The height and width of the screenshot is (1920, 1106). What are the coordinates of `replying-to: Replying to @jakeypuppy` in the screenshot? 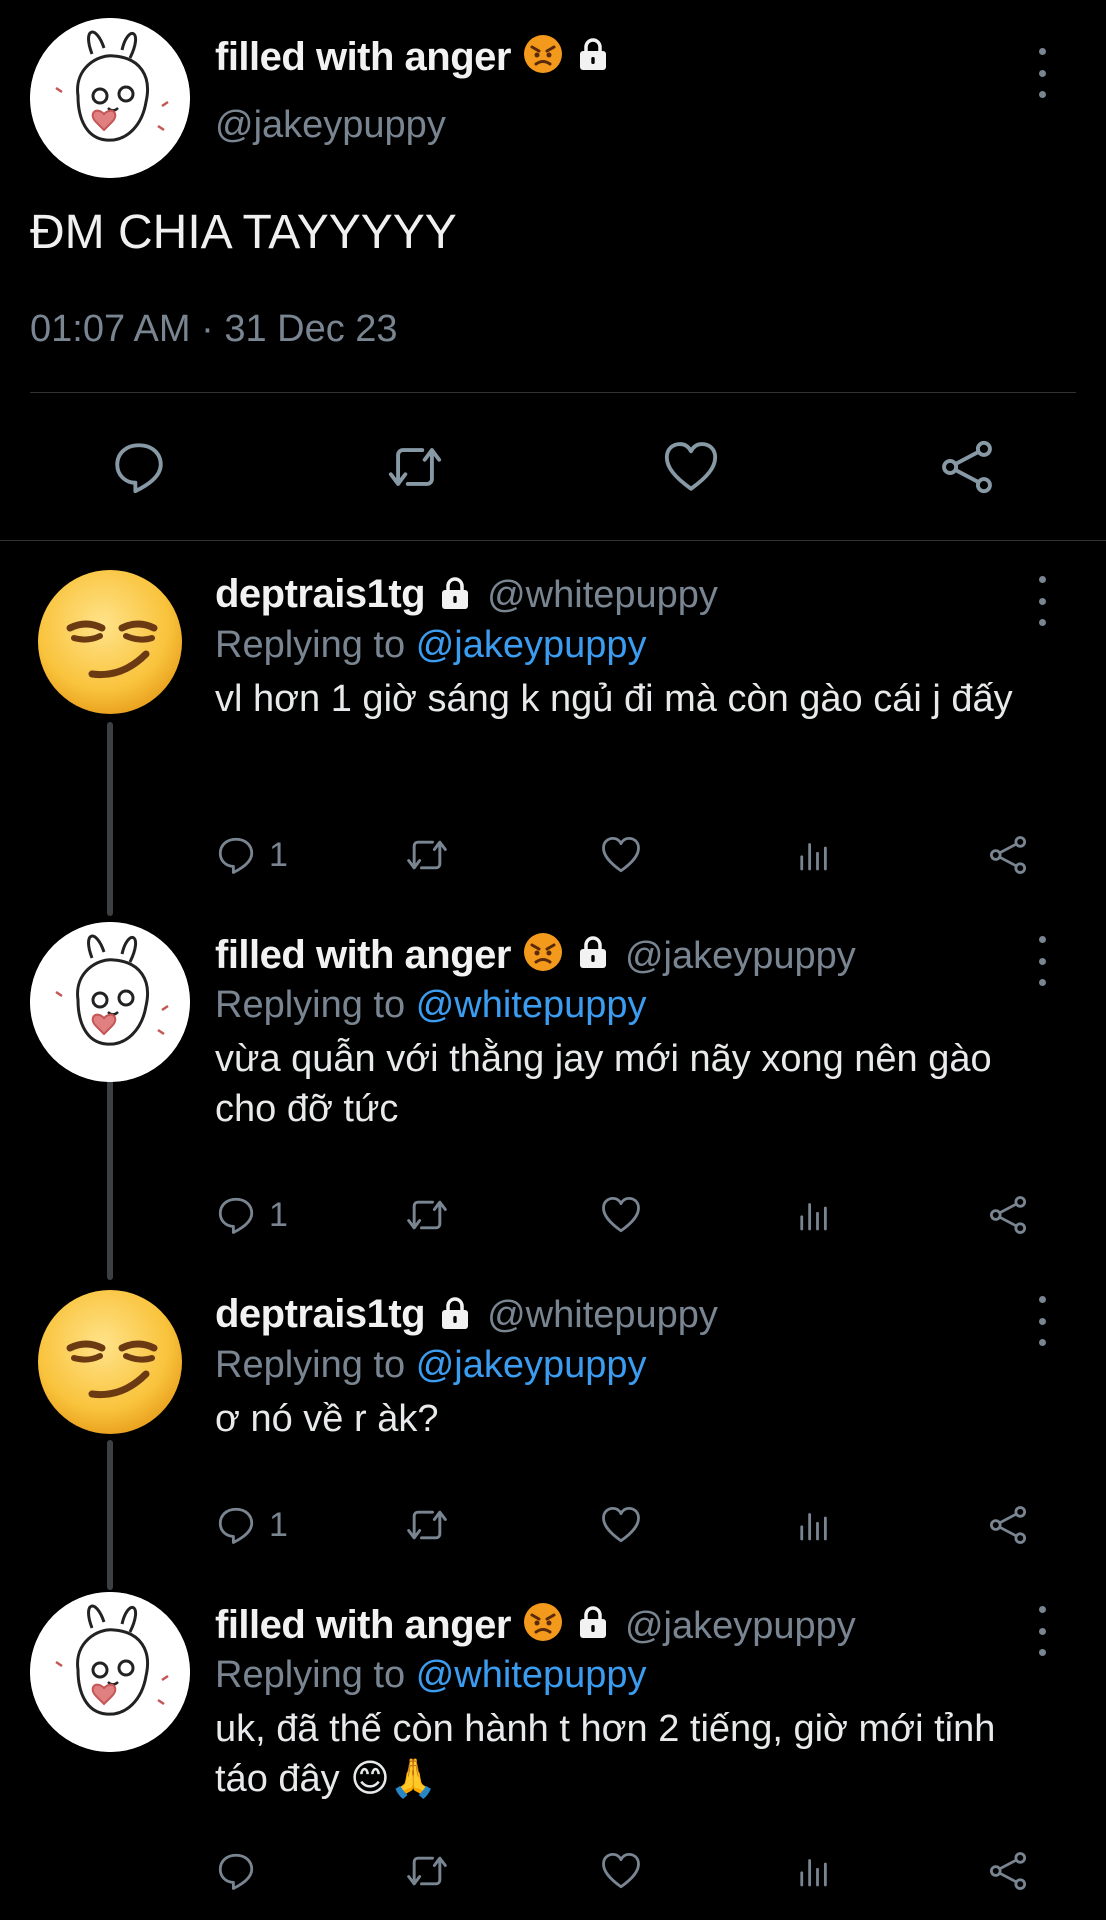 It's located at (431, 645).